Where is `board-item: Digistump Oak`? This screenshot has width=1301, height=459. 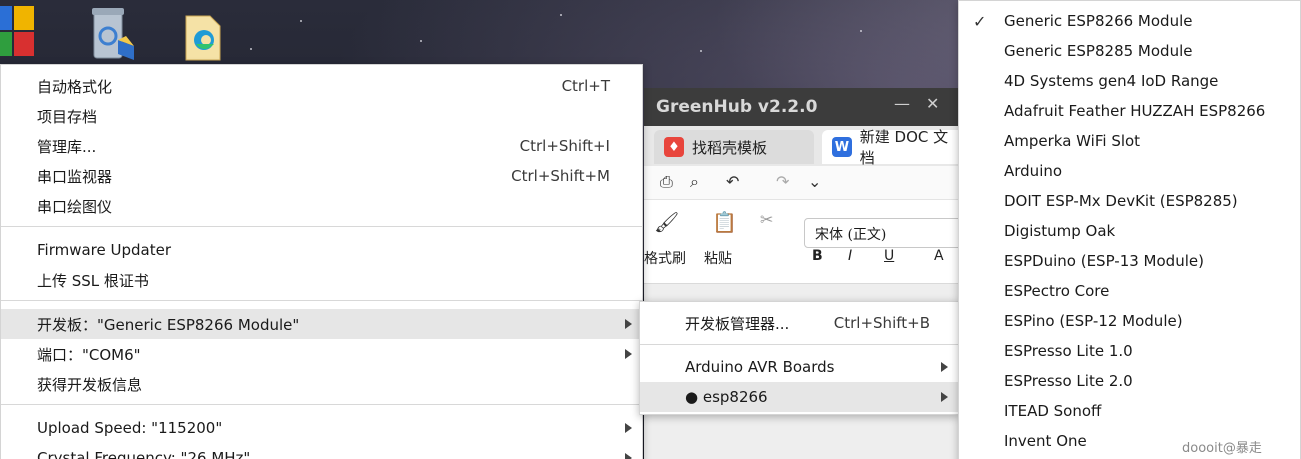 board-item: Digistump Oak is located at coordinates (1129, 231).